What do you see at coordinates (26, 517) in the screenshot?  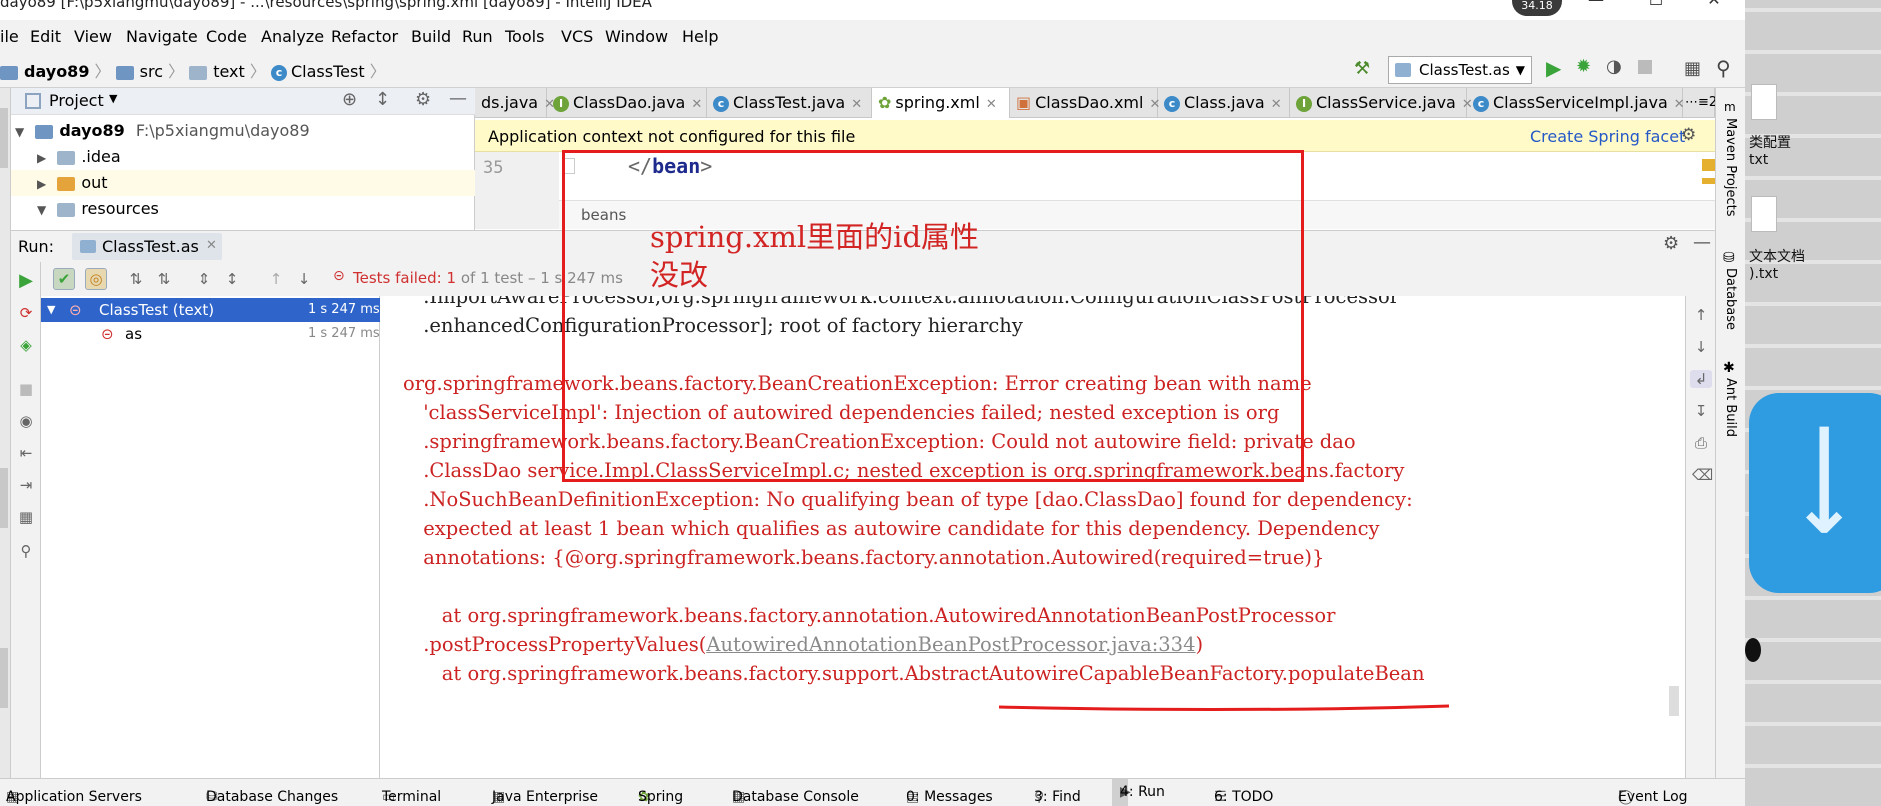 I see `layout-icon: ▦` at bounding box center [26, 517].